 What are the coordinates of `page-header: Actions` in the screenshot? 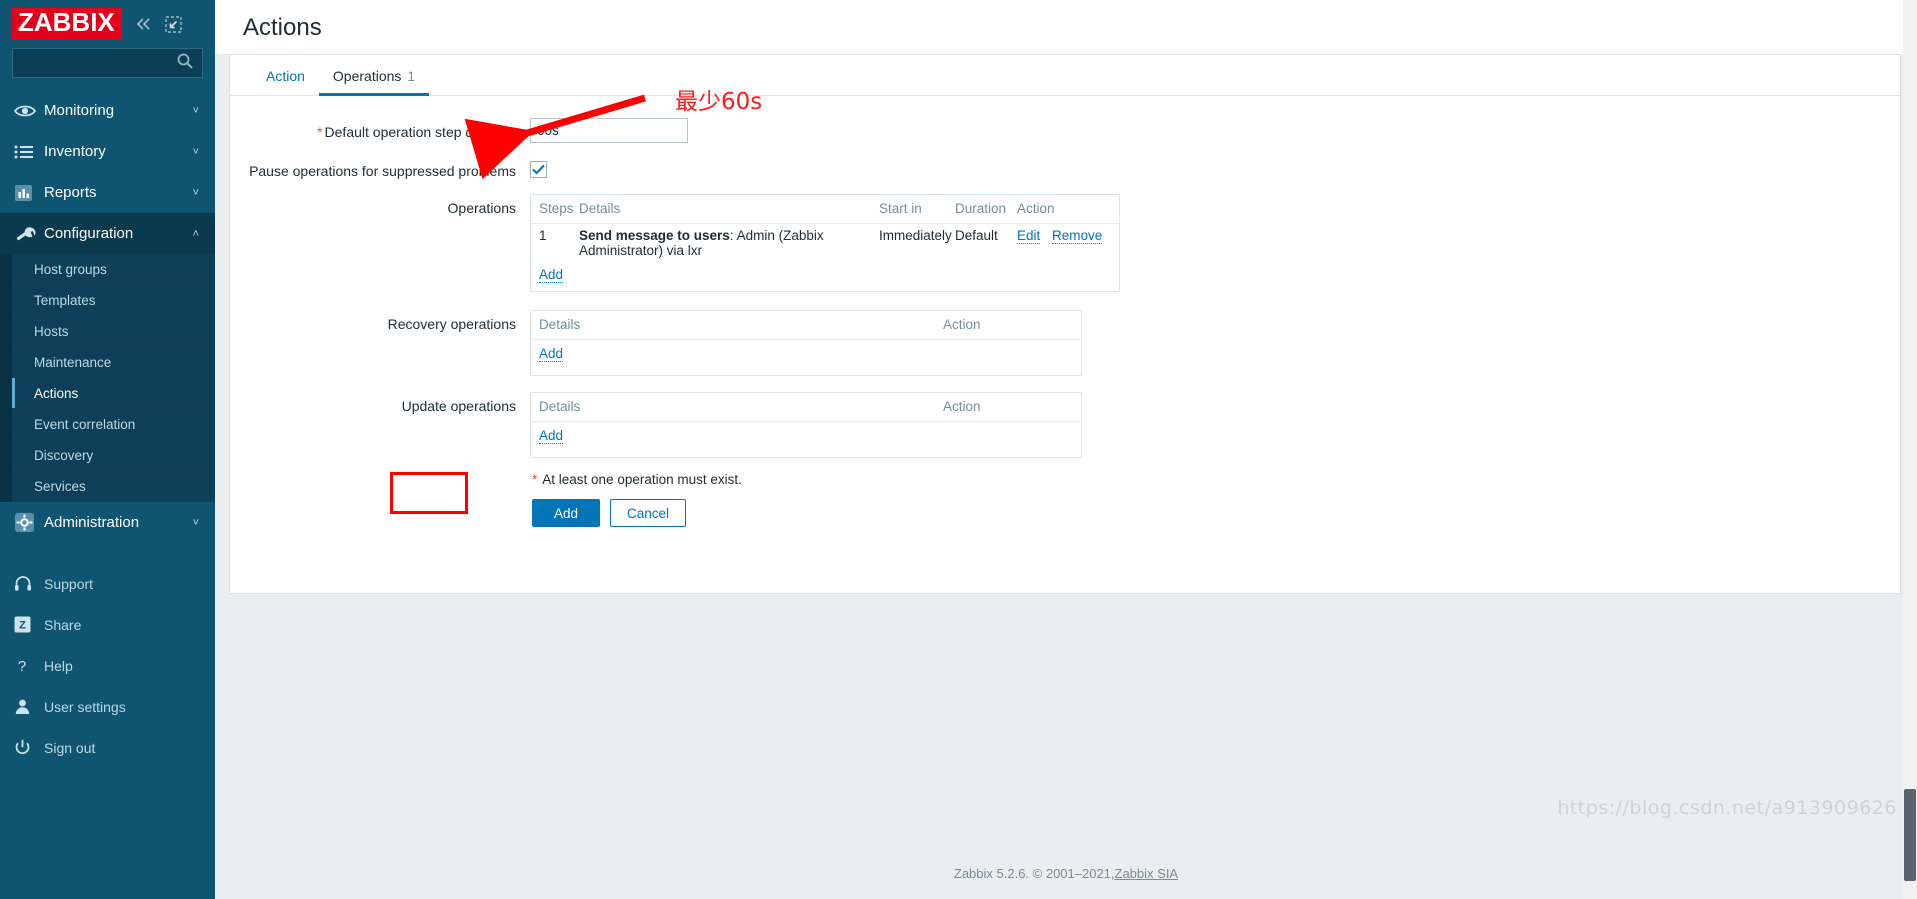 It's located at (1066, 27).